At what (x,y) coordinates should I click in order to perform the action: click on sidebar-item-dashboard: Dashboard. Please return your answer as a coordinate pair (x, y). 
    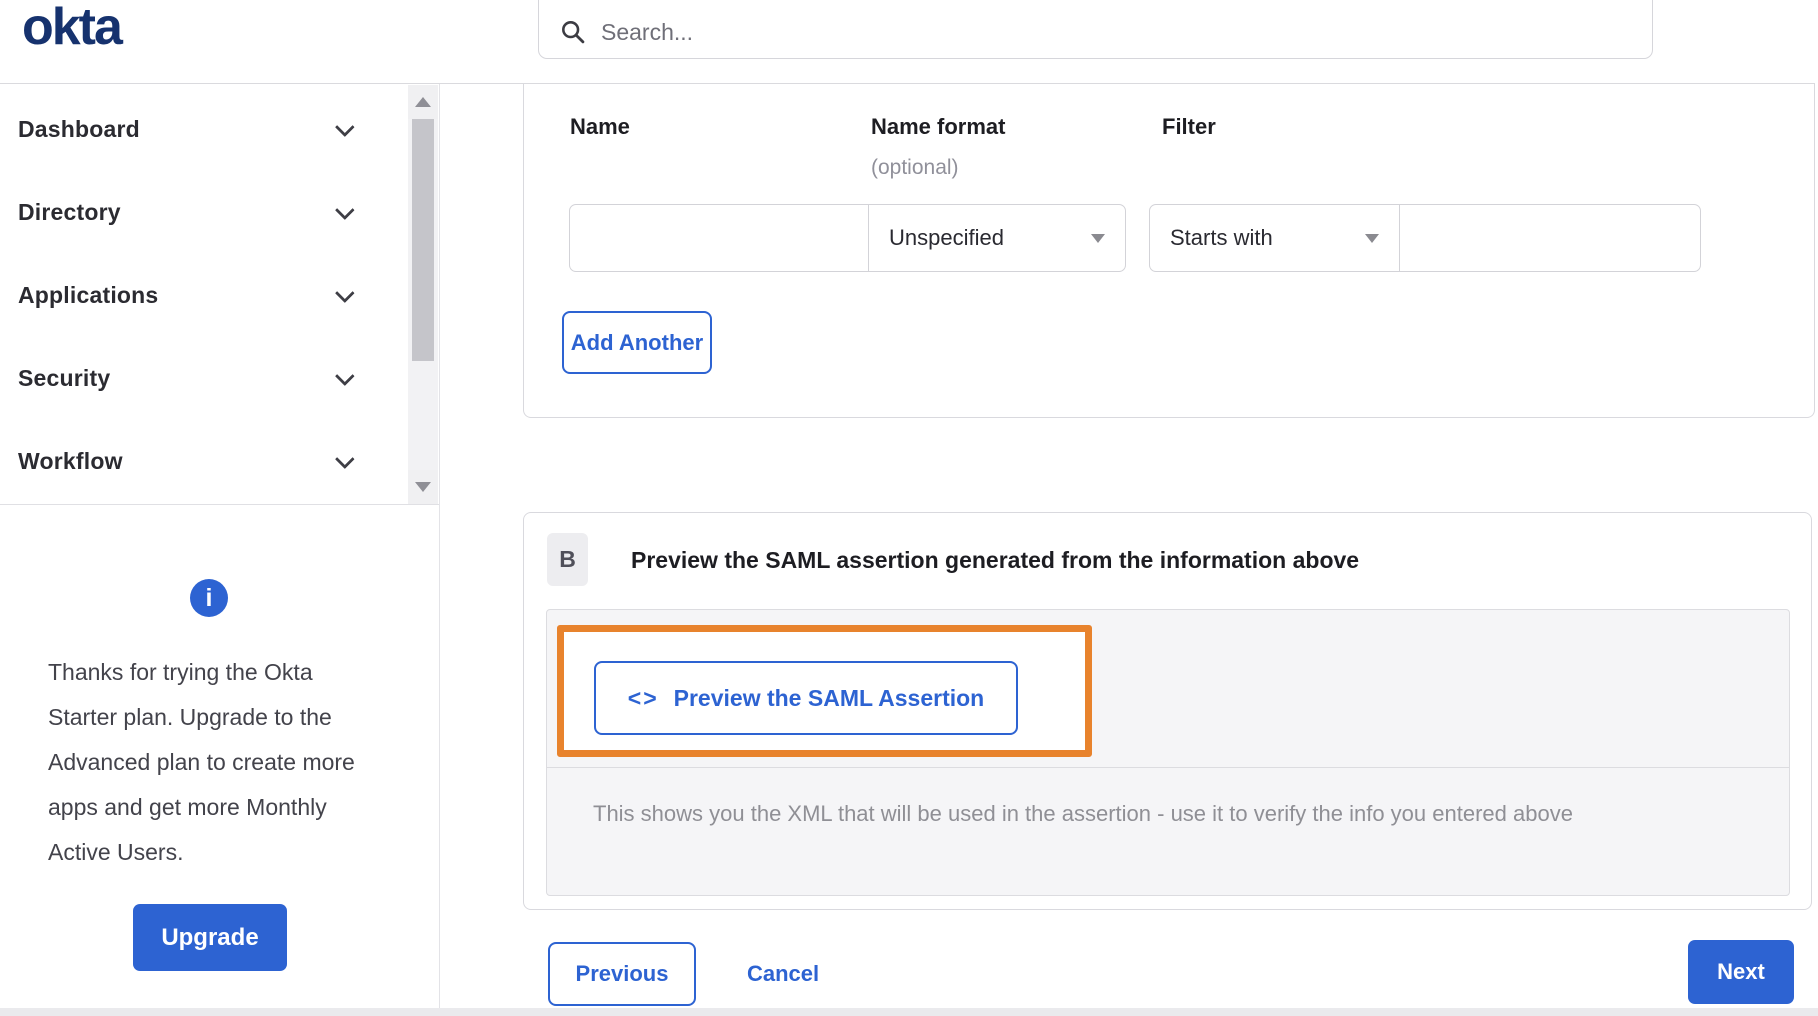
    Looking at the image, I should click on (219, 129).